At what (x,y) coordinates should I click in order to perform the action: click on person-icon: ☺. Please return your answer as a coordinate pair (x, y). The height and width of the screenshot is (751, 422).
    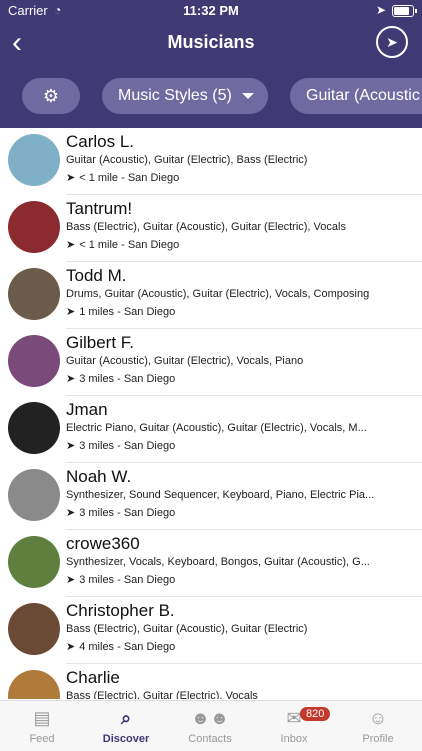
    Looking at the image, I should click on (378, 718).